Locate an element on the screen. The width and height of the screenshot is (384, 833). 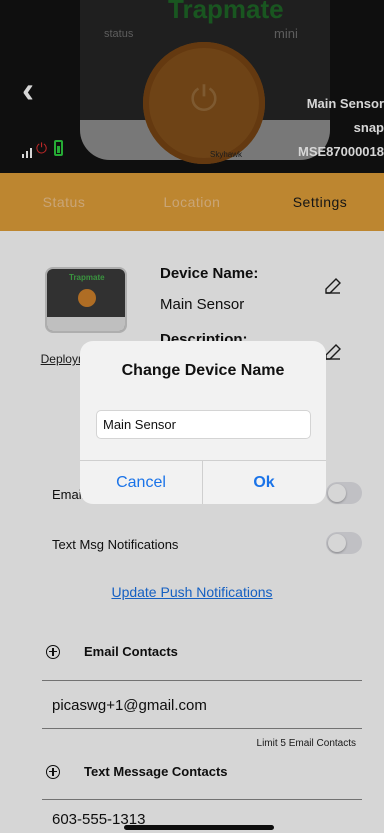
change-device-name-dialog: Change Device Name Cancel Ok is located at coordinates (203, 422).